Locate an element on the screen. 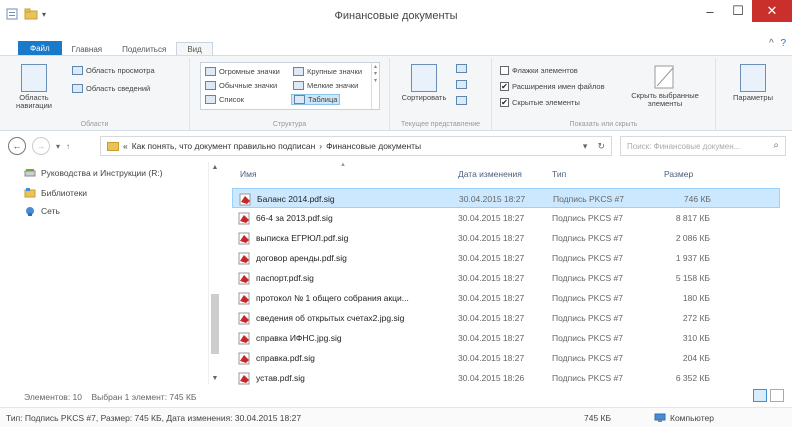 This screenshot has height=427, width=792. maximize-button: ☐ is located at coordinates (738, 11).